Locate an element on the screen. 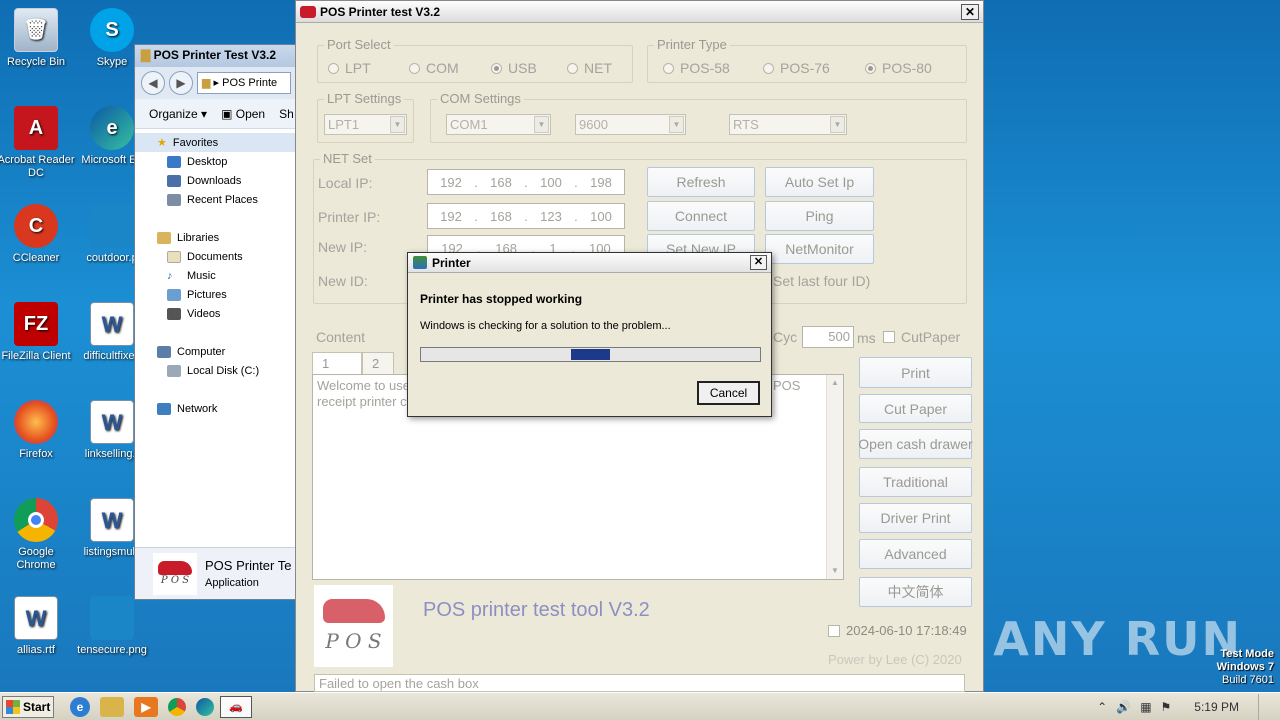 The height and width of the screenshot is (720, 1280). open-button: ▣ Open is located at coordinates (243, 114).